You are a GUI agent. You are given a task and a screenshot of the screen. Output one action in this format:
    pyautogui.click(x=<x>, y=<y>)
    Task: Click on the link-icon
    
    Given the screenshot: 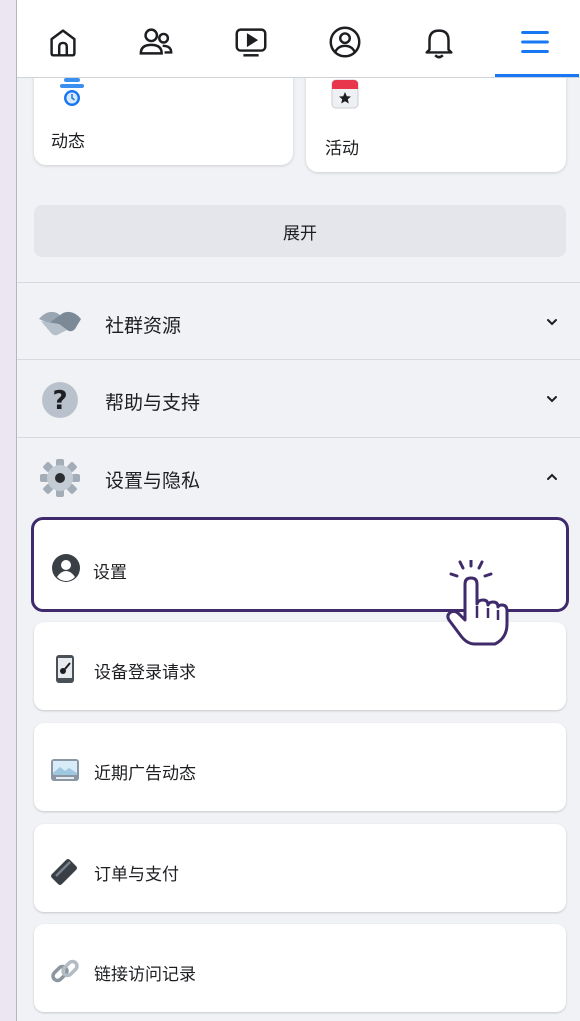 What is the action you would take?
    pyautogui.click(x=65, y=971)
    